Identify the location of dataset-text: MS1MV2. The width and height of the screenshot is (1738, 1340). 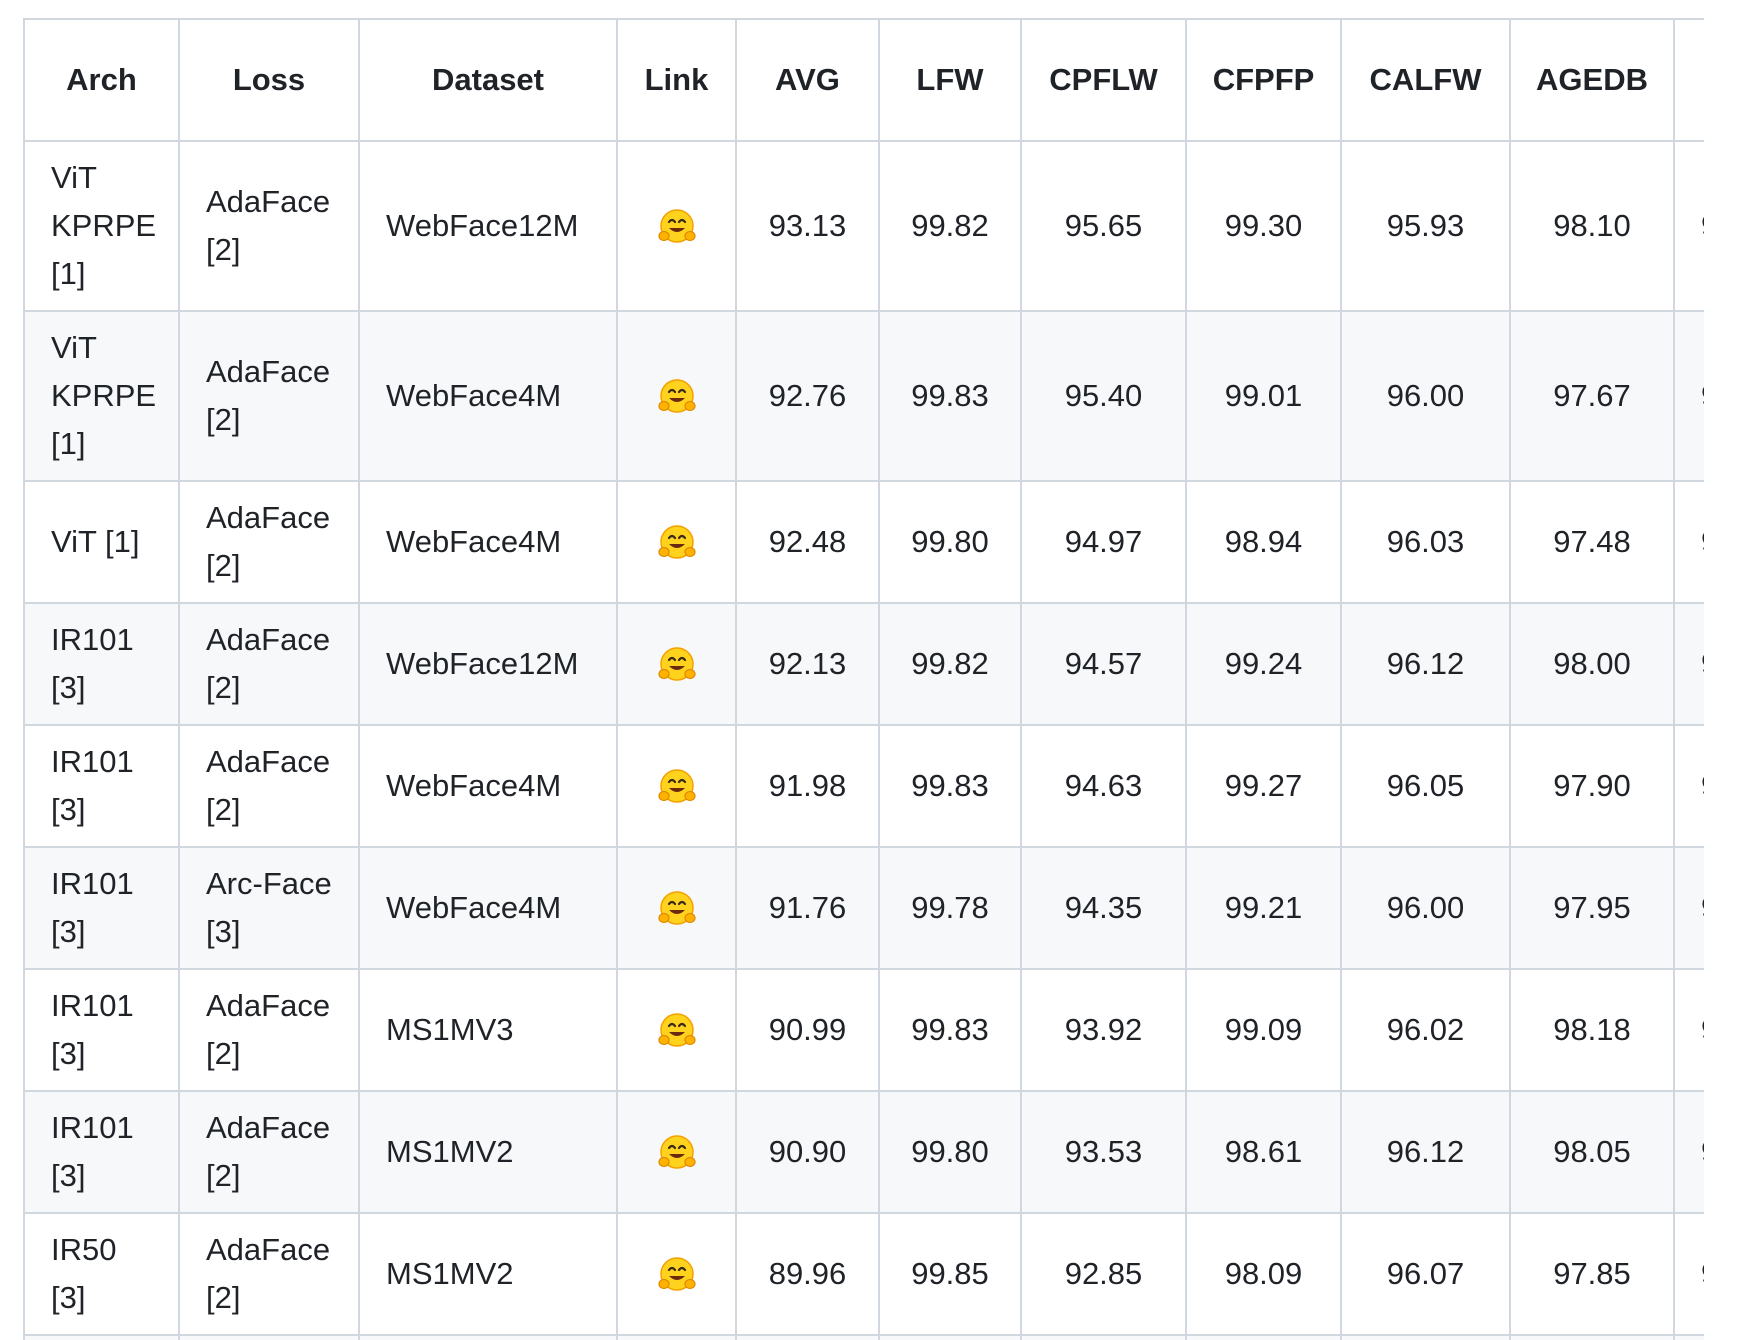
(450, 1273).